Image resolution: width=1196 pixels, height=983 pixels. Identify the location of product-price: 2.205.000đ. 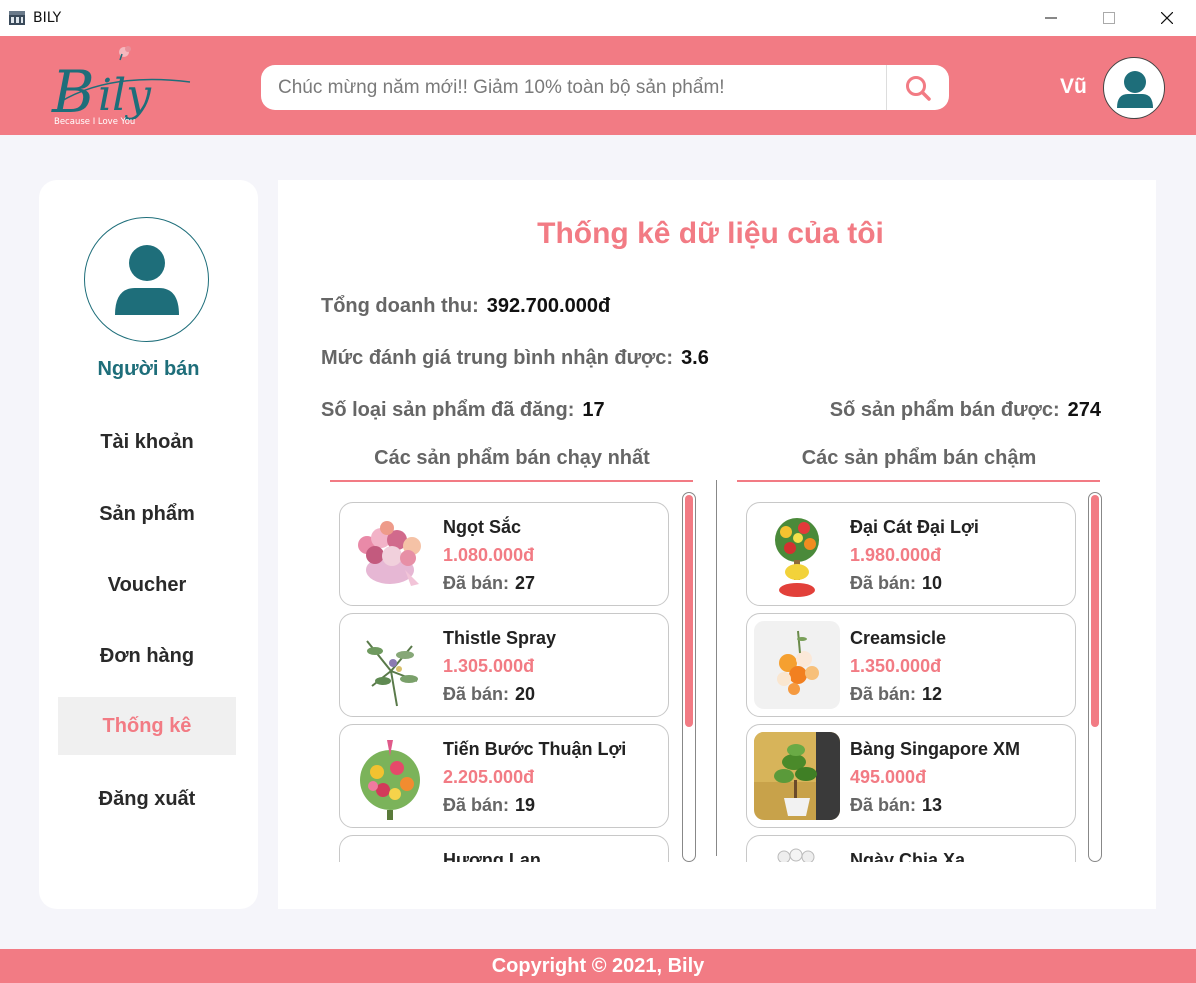
(489, 777).